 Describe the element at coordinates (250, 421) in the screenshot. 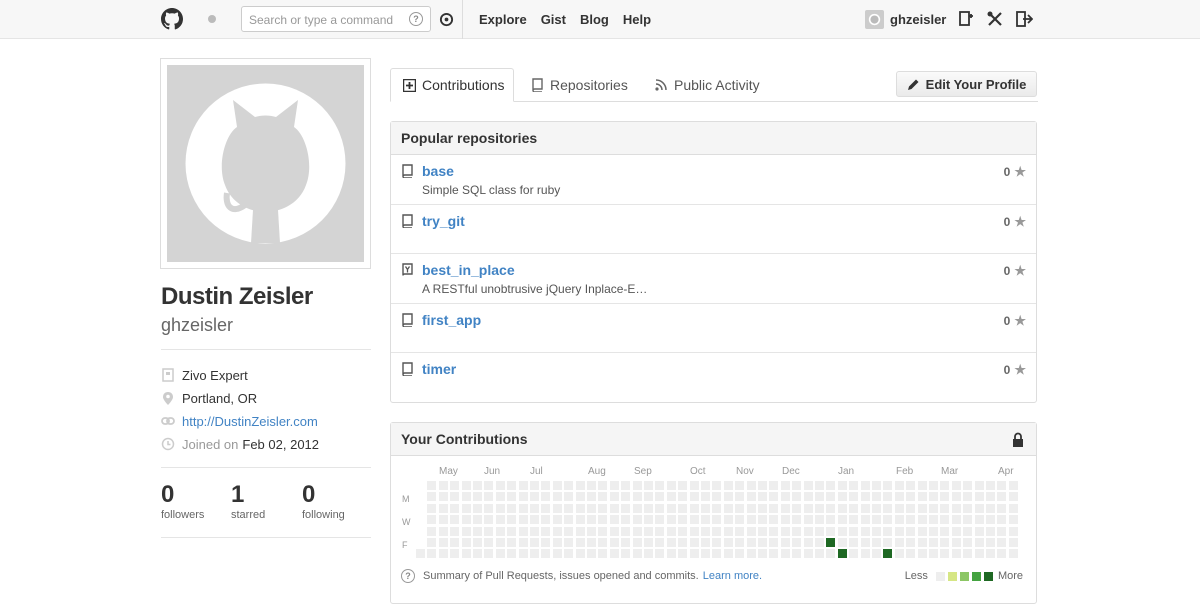

I see `website-link: http://DustinZeisler.com` at that location.